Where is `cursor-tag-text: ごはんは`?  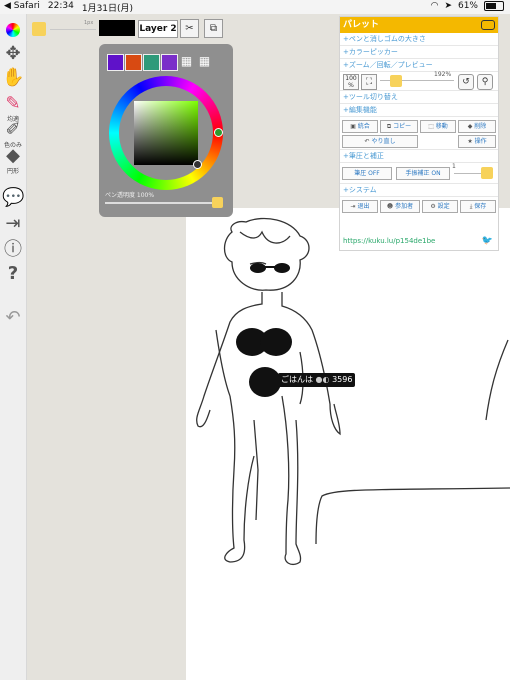 cursor-tag-text: ごはんは is located at coordinates (297, 379).